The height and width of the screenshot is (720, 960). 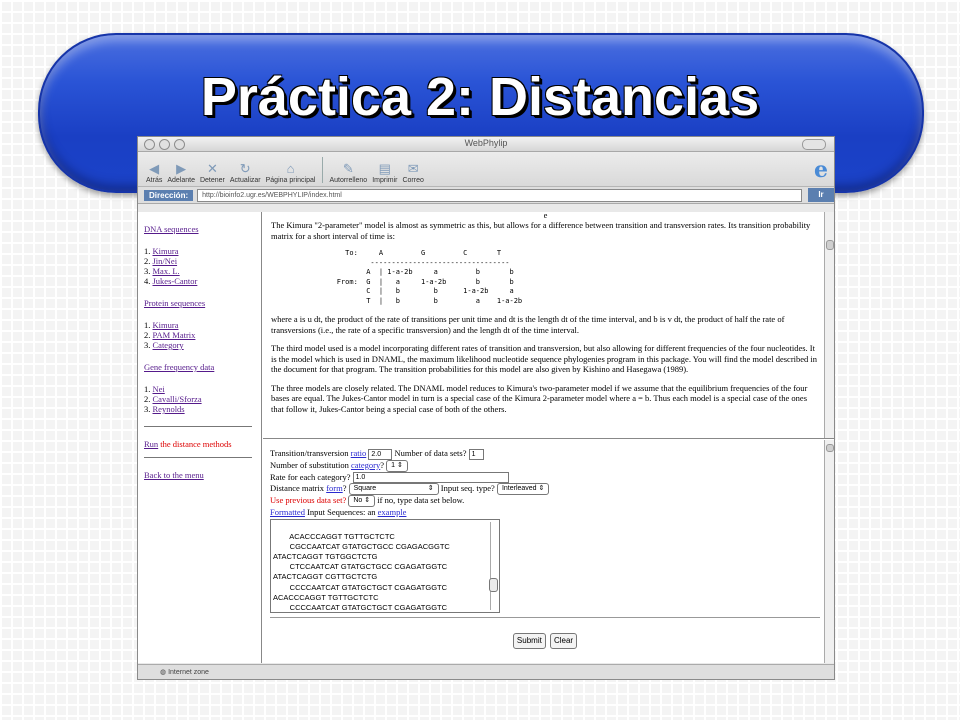 I want to click on slide-title: Práctica 2: Distancias, so click(x=480, y=97).